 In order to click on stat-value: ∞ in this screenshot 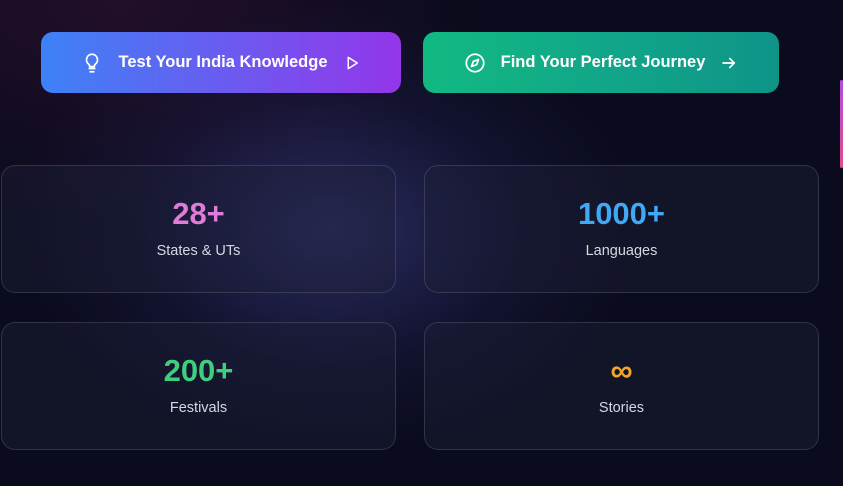, I will do `click(621, 370)`.